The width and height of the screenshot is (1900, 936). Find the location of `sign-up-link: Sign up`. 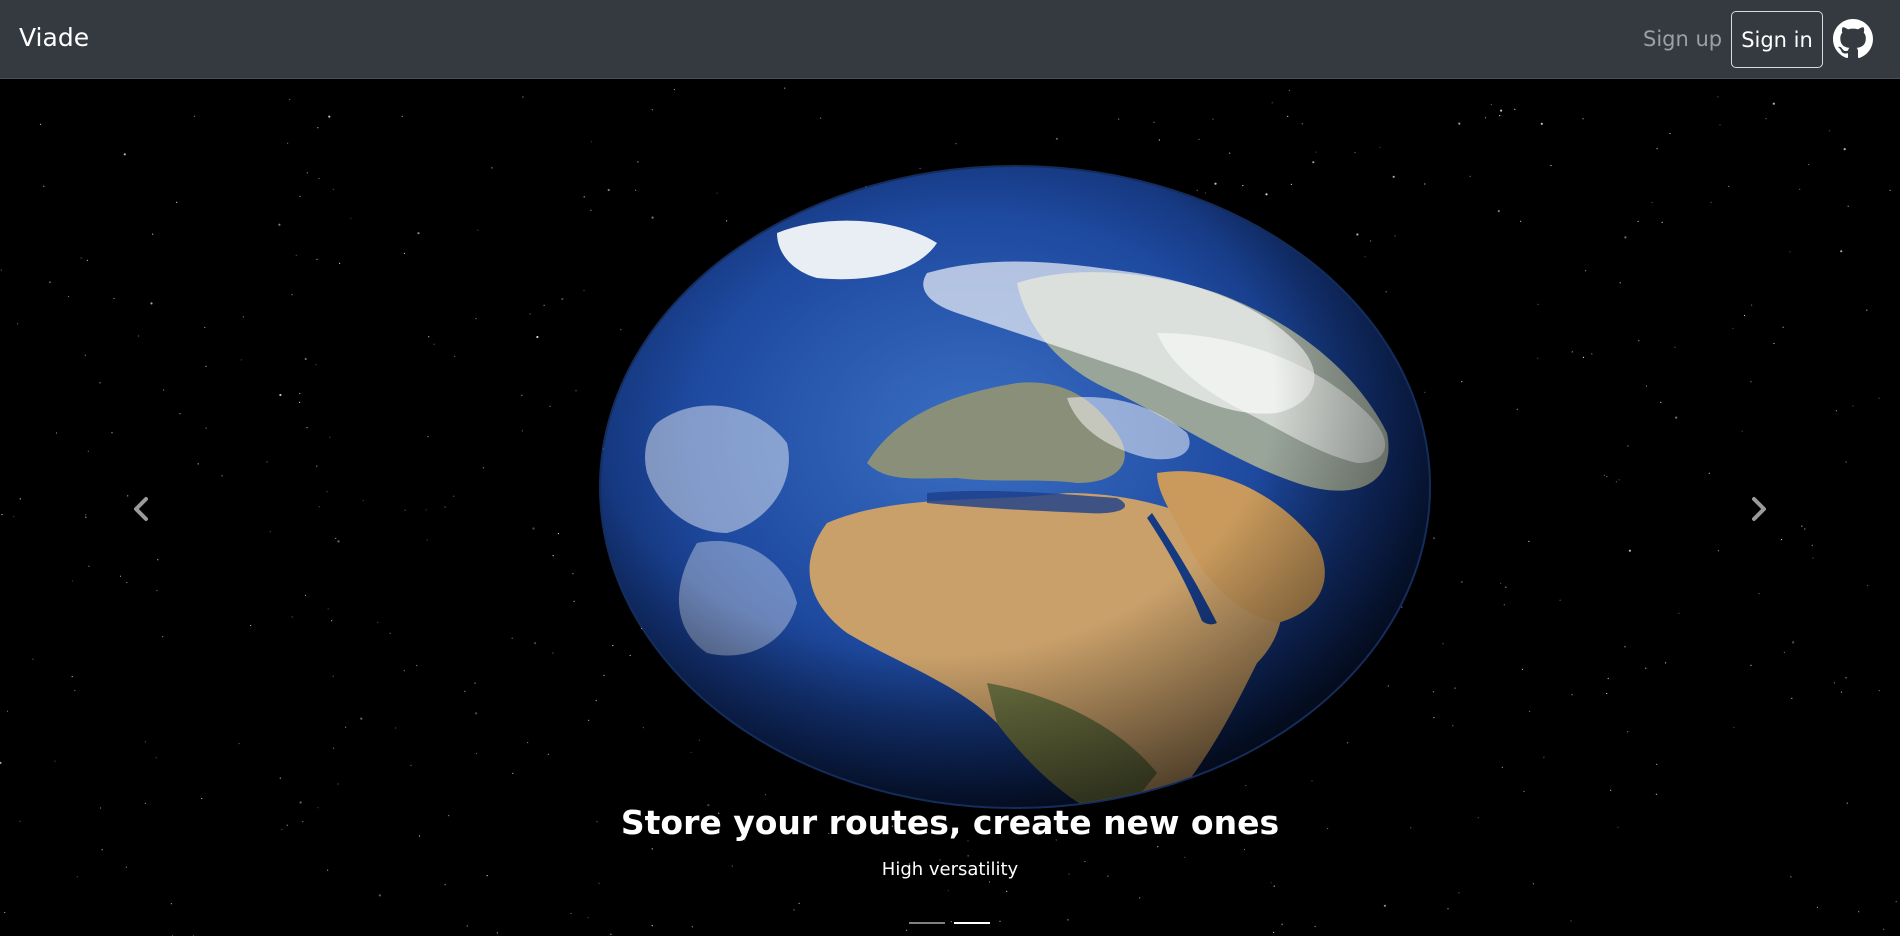

sign-up-link: Sign up is located at coordinates (1682, 39).